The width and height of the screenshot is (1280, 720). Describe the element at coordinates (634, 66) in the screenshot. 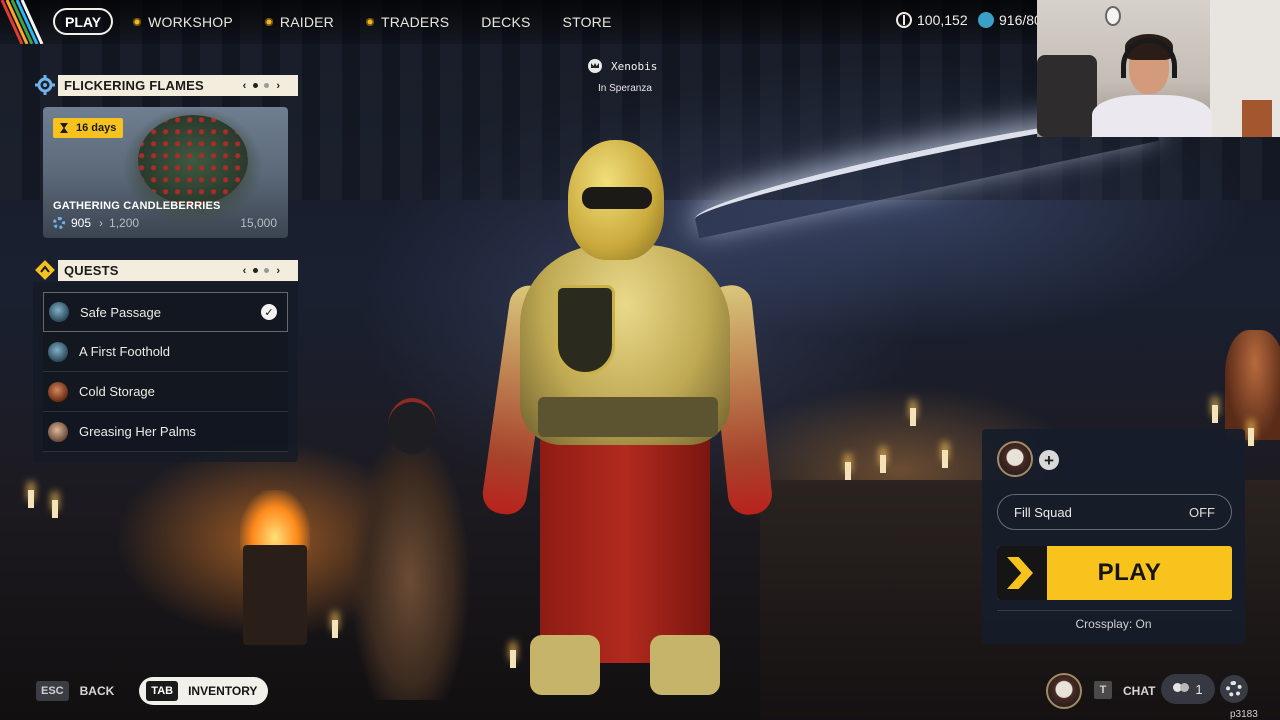

I see `player-name: Xenobis` at that location.